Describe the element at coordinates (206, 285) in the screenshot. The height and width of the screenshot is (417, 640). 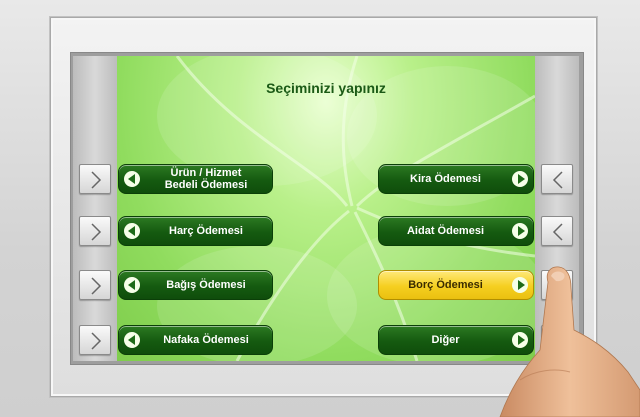
I see `option-label: Bağış Ödemesi` at that location.